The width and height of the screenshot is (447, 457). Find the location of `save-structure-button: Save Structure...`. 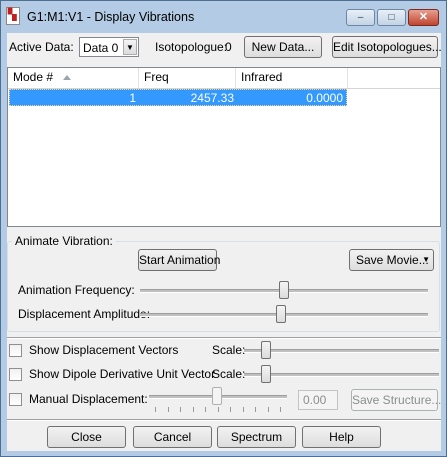

save-structure-button: Save Structure... is located at coordinates (396, 400).